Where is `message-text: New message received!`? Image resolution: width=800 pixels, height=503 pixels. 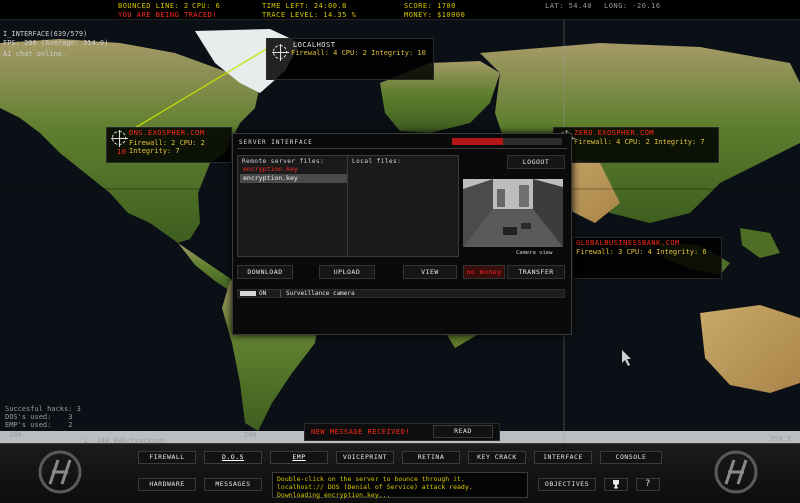 message-text: New message received! is located at coordinates (361, 432).